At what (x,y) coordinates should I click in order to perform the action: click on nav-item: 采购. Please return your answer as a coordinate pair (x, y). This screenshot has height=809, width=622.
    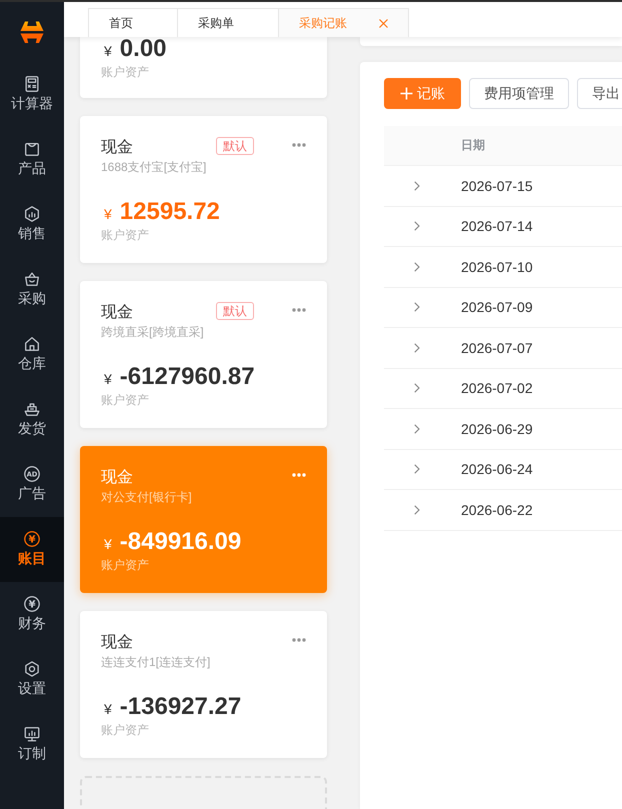
    Looking at the image, I should click on (32, 289).